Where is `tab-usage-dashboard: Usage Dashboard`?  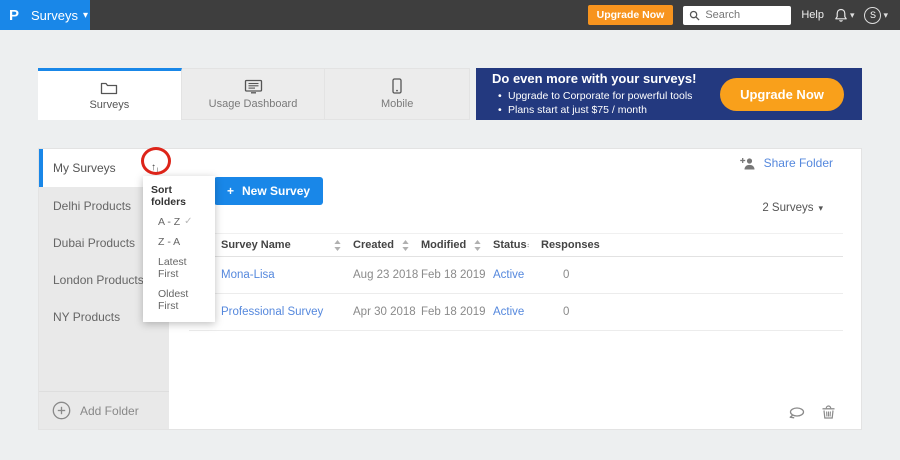
tab-usage-dashboard: Usage Dashboard is located at coordinates (254, 94).